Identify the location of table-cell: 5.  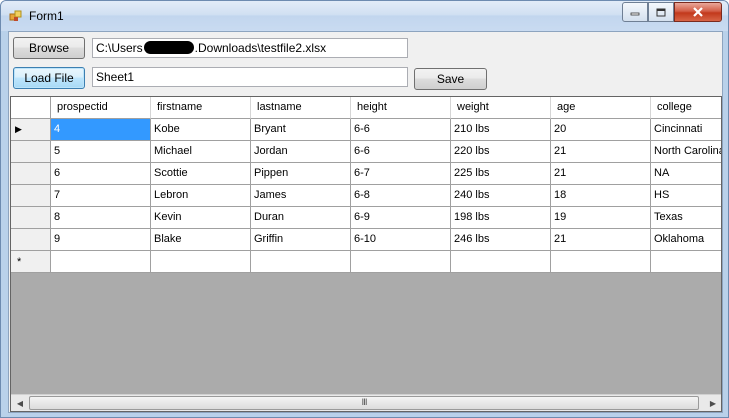
(101, 152).